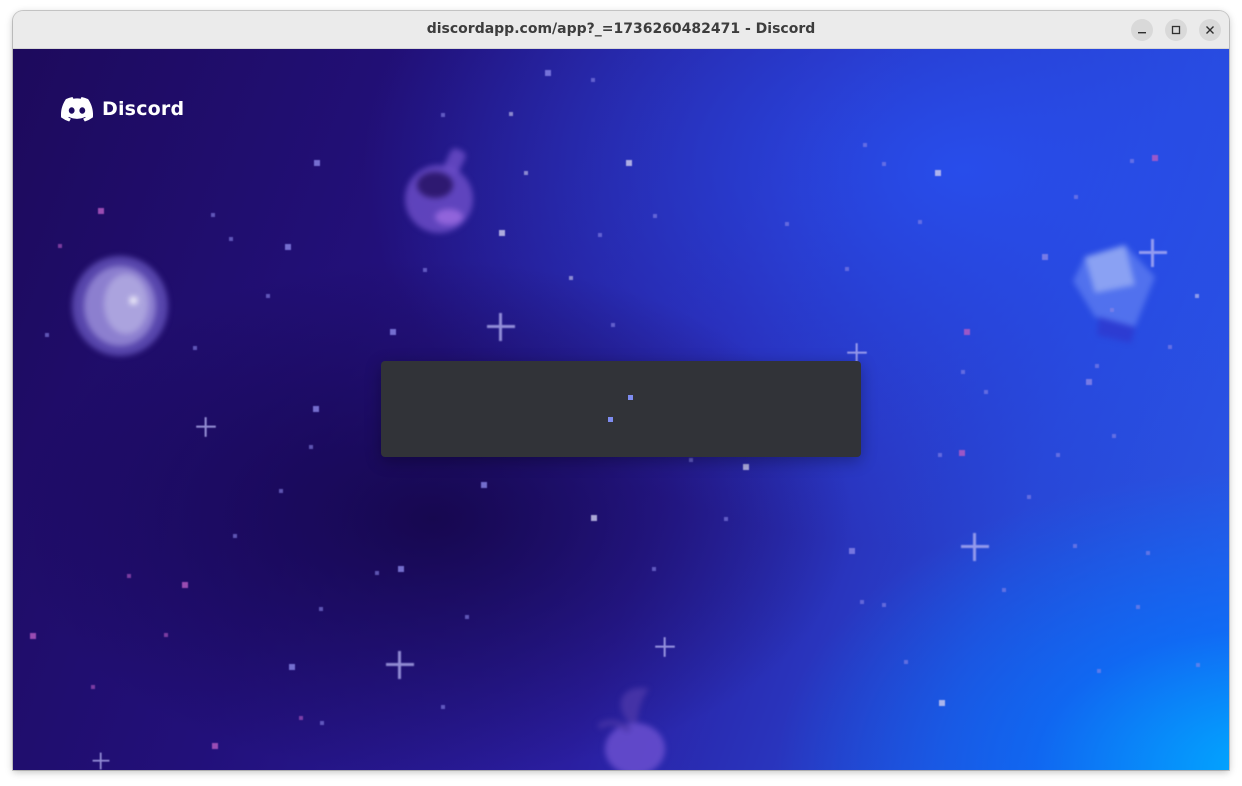 Image resolution: width=1242 pixels, height=786 pixels. Describe the element at coordinates (120, 306) in the screenshot. I see `portal-ring-decoration` at that location.